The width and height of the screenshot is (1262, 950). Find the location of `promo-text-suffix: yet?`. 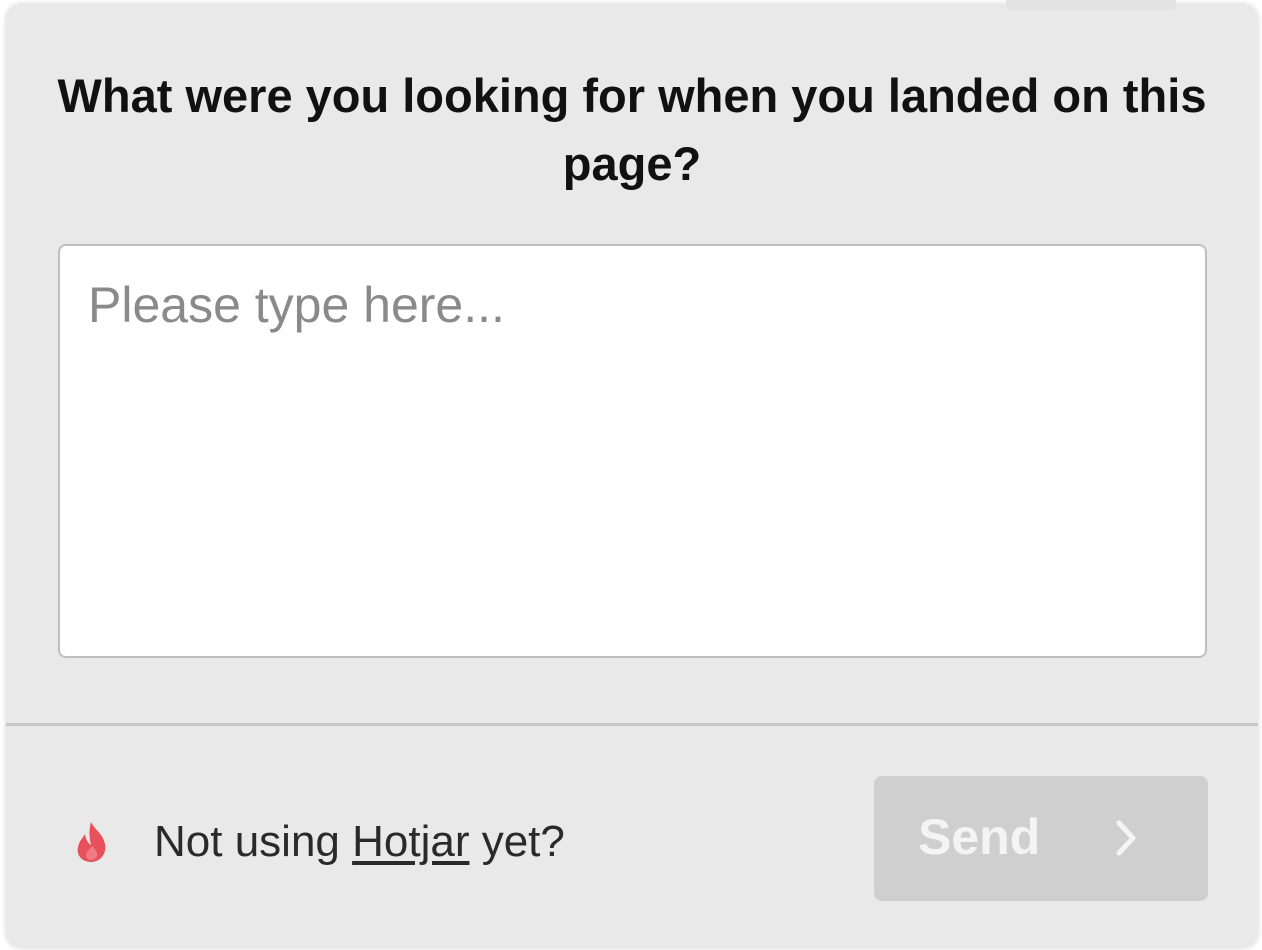

promo-text-suffix: yet? is located at coordinates (517, 841).